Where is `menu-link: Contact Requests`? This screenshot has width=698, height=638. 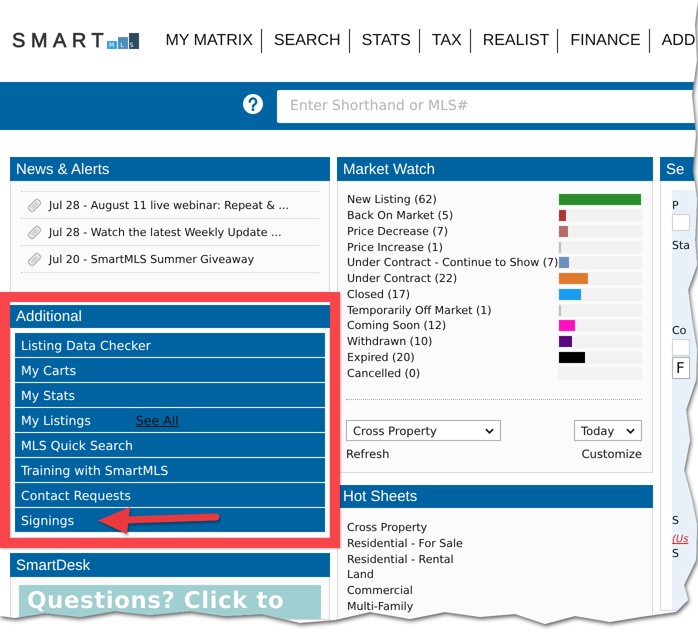 menu-link: Contact Requests is located at coordinates (76, 495).